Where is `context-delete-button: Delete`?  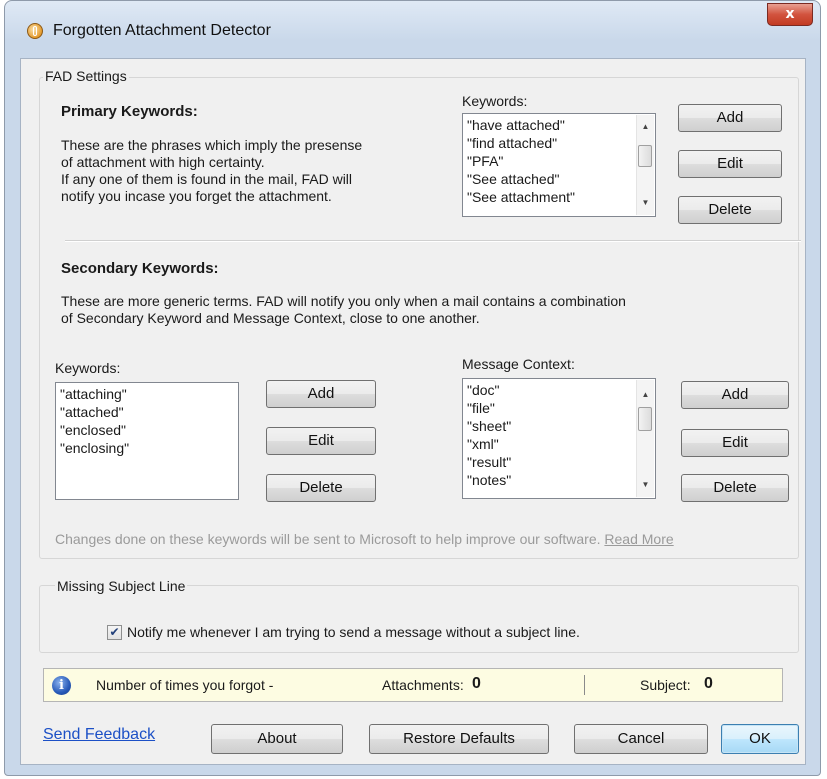
context-delete-button: Delete is located at coordinates (735, 488).